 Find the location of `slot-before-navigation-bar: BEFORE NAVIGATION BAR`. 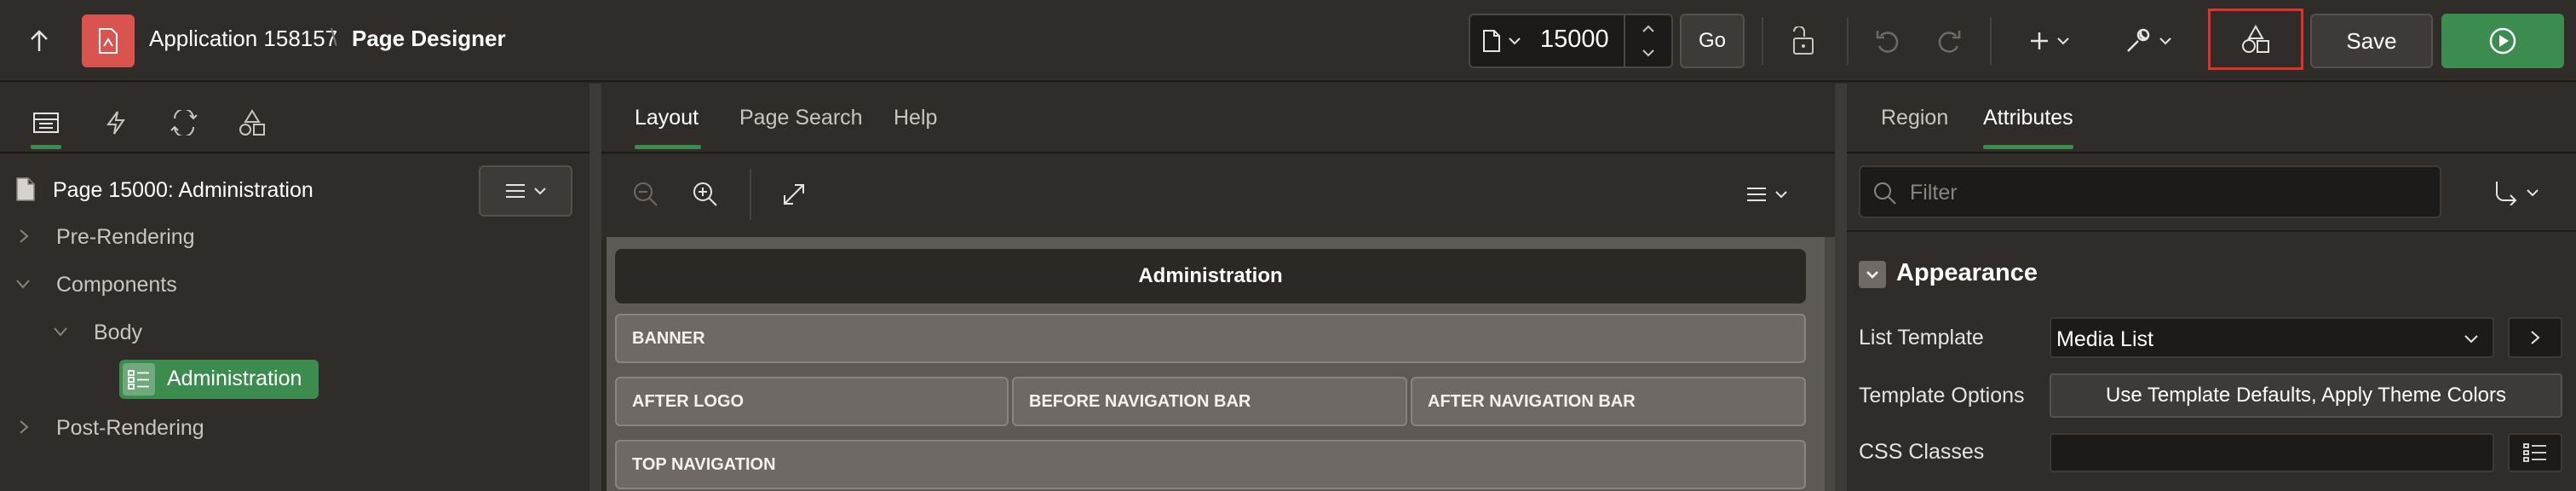

slot-before-navigation-bar: BEFORE NAVIGATION BAR is located at coordinates (1210, 401).